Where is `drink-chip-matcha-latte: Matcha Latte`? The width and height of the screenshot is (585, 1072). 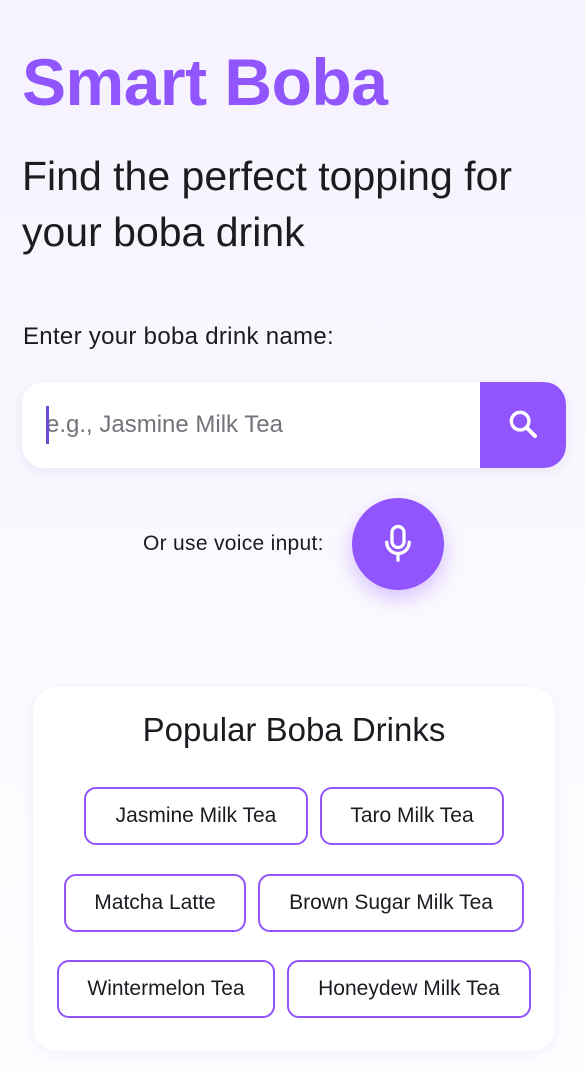
drink-chip-matcha-latte: Matcha Latte is located at coordinates (155, 903).